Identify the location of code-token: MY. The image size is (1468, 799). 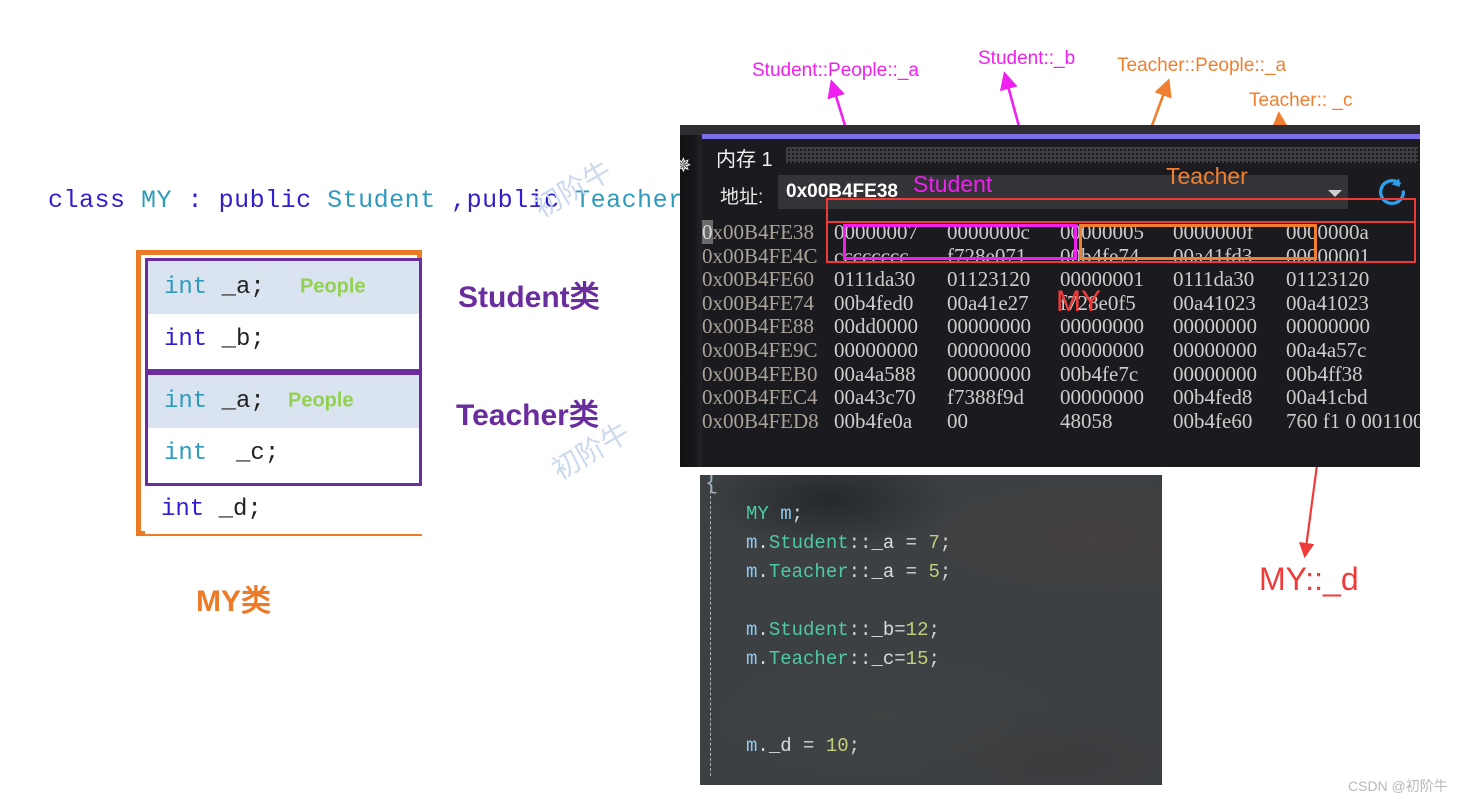
(763, 514).